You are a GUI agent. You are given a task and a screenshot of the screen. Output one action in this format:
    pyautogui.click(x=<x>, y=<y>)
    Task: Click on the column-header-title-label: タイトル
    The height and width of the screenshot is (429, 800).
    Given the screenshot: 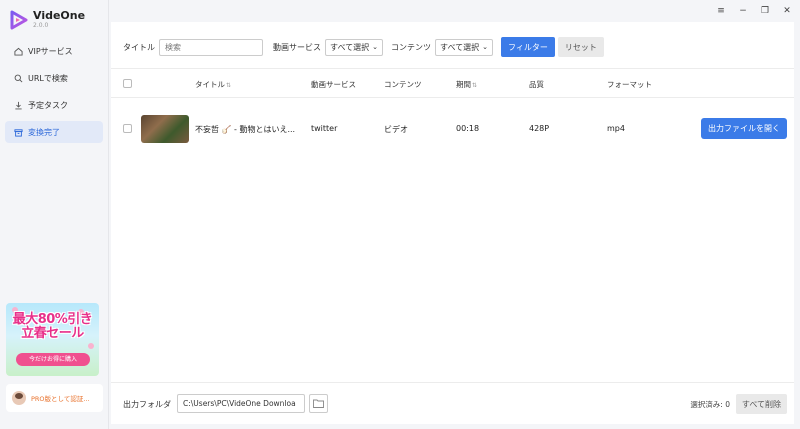 What is the action you would take?
    pyautogui.click(x=210, y=84)
    